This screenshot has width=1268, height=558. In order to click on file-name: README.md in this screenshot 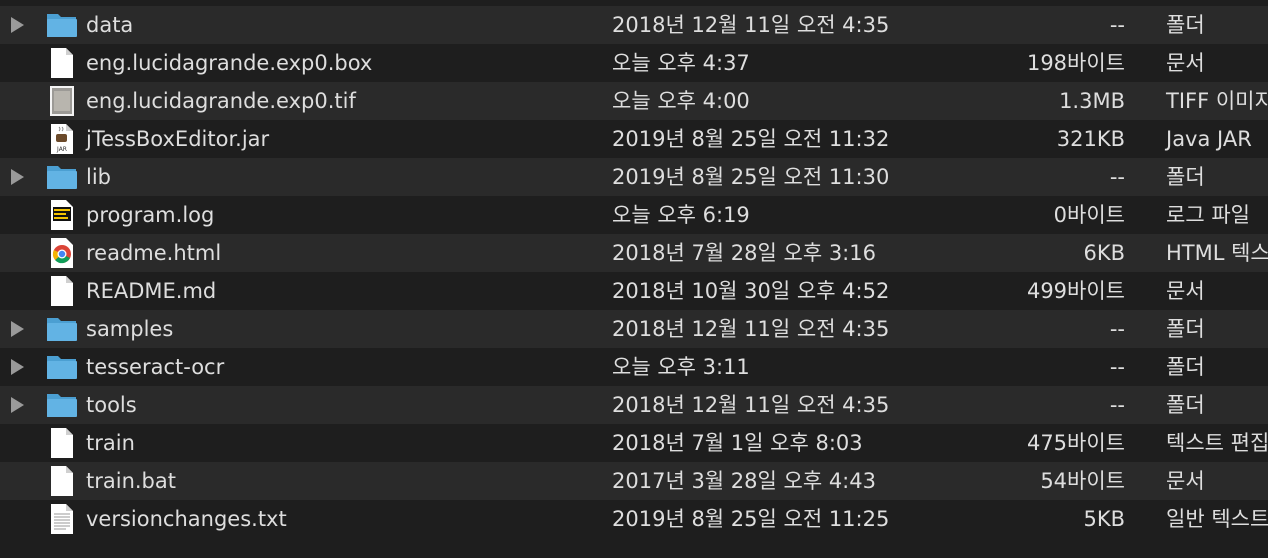, I will do `click(151, 291)`.